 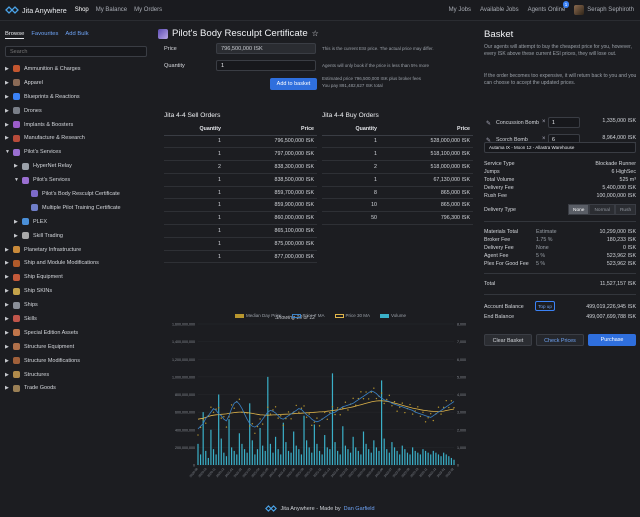 I want to click on sidebar-item: ▶ Implants & Boosters, so click(x=76, y=125).